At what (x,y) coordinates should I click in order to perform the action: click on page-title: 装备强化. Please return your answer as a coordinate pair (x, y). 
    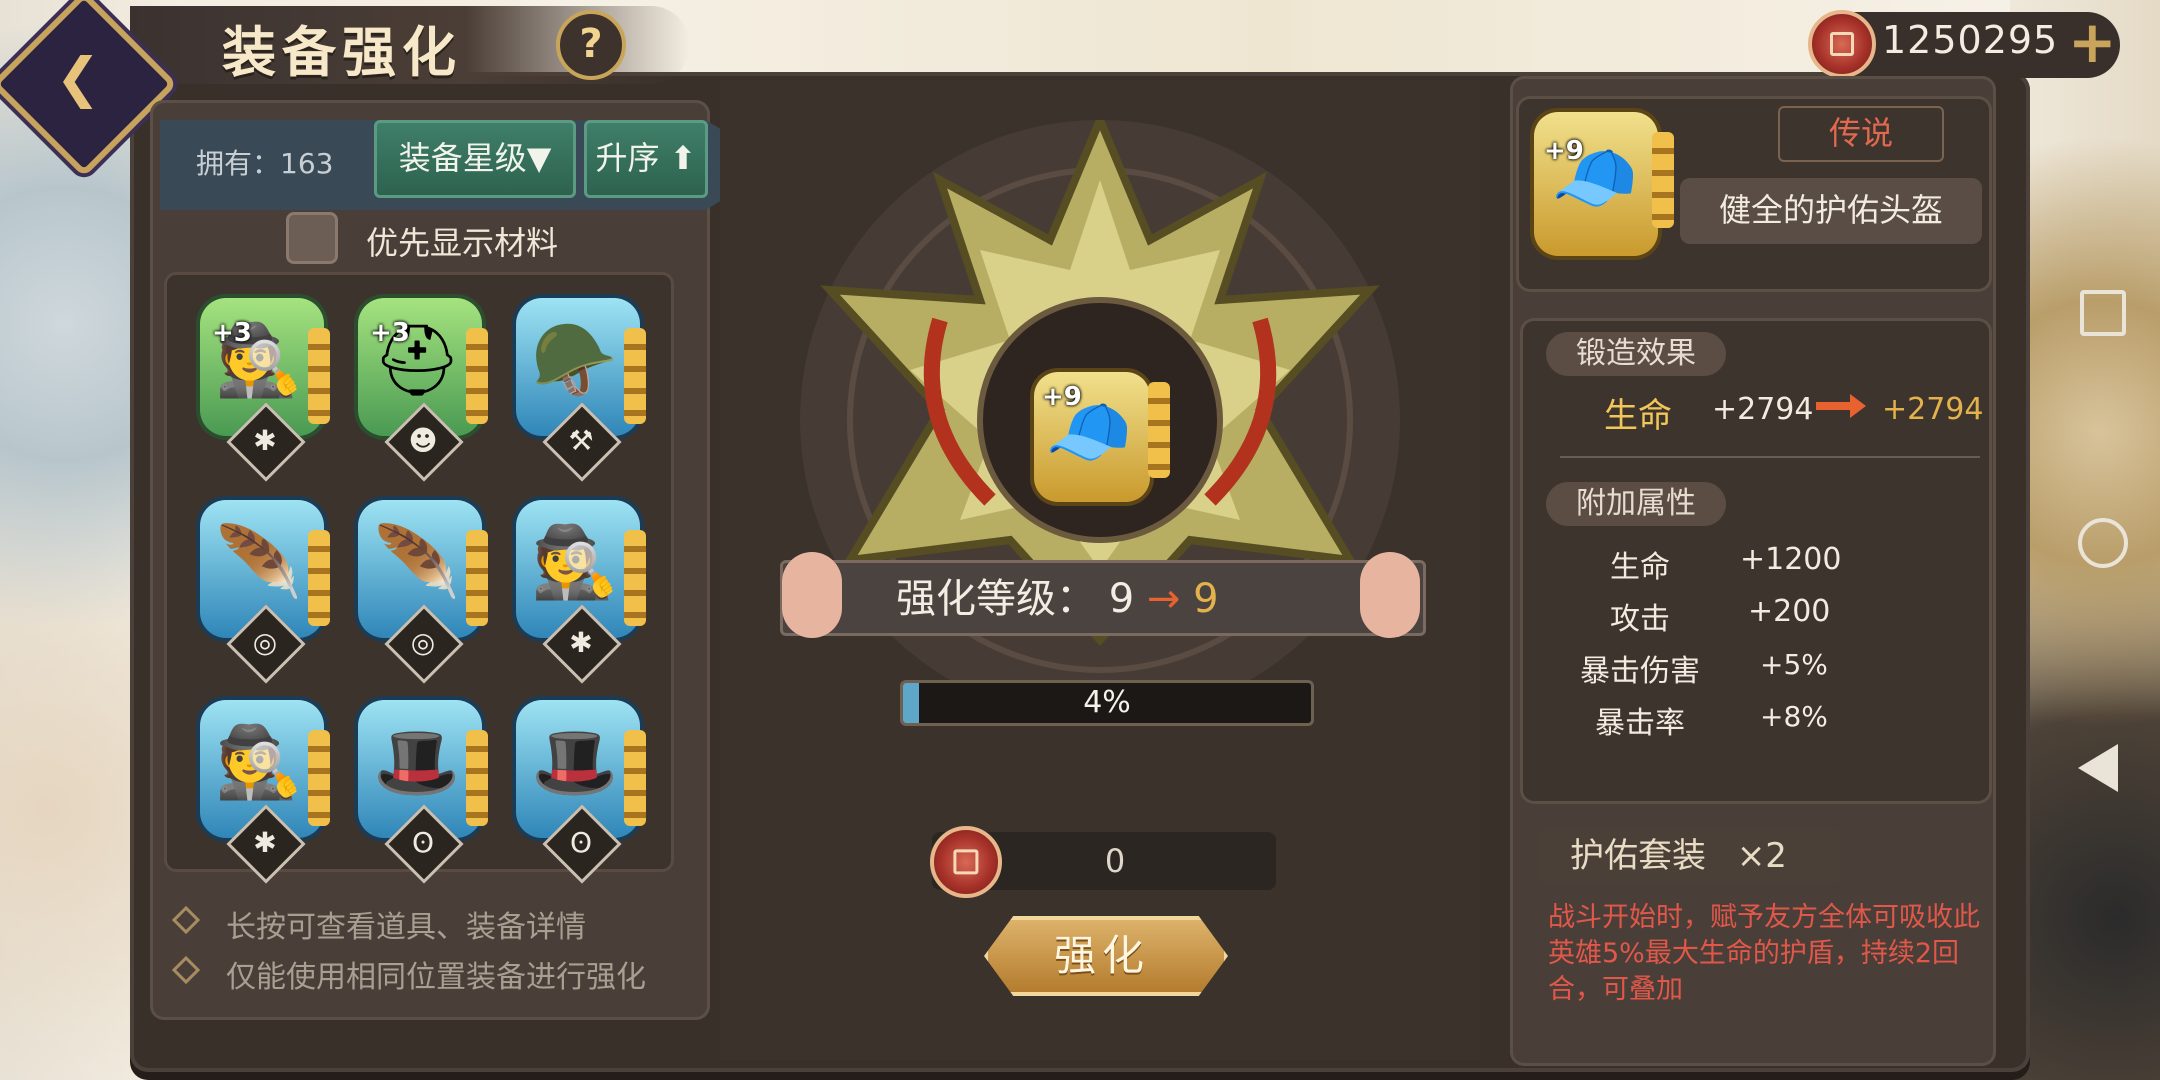
    Looking at the image, I should click on (342, 52).